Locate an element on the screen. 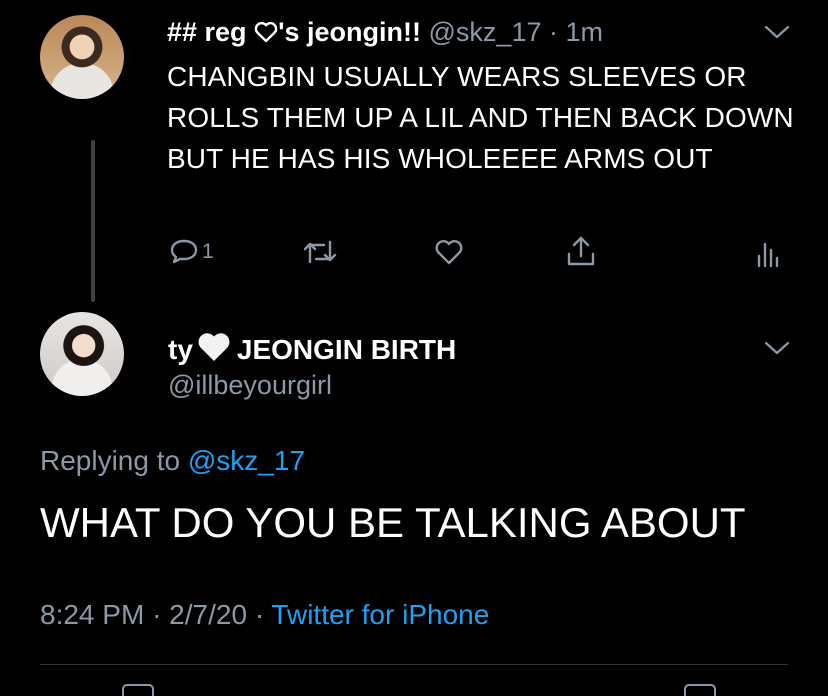 The image size is (828, 696). tweet-time: 8:24 PM is located at coordinates (92, 614).